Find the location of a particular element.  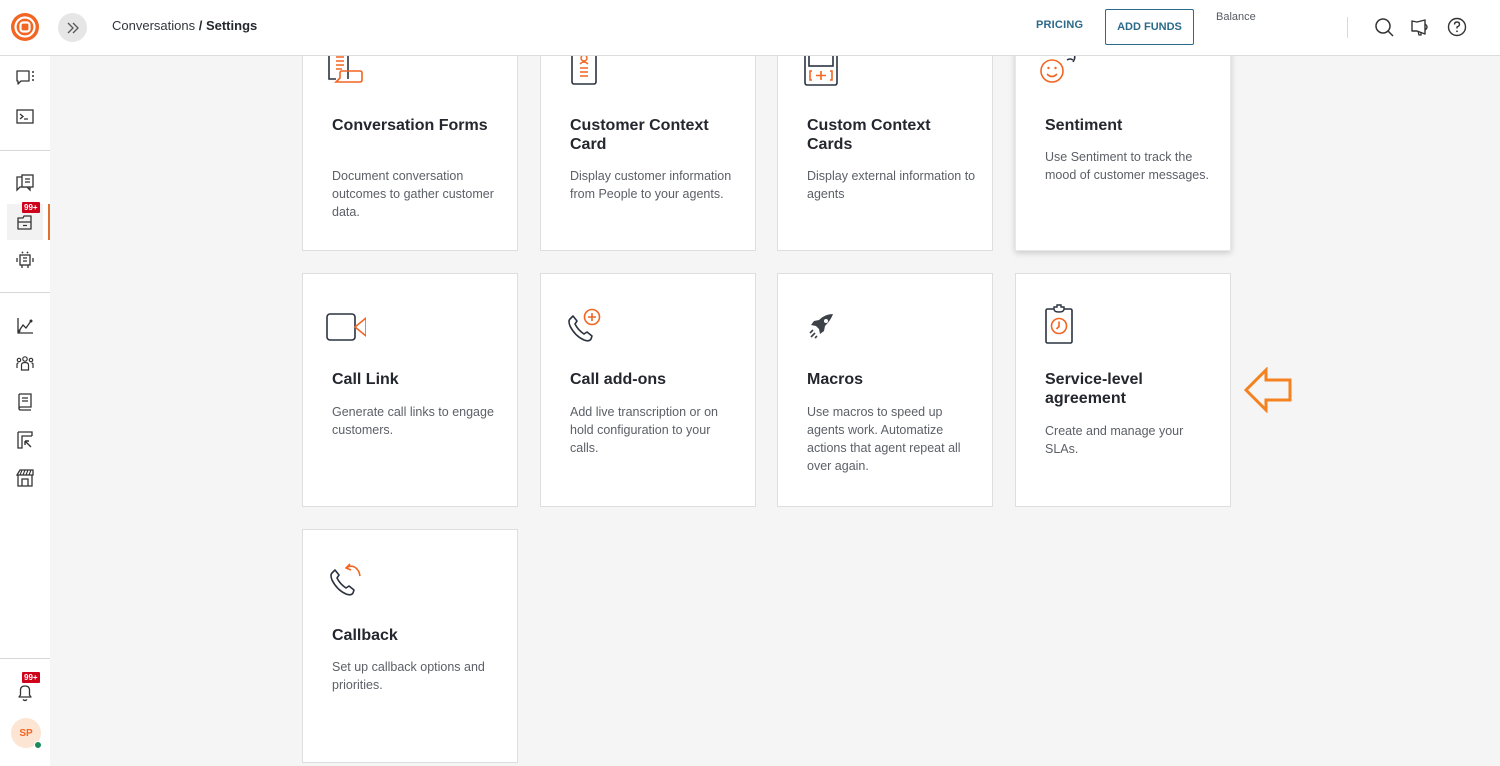

card-description: Create and manage your SLAs. is located at coordinates (1114, 440).